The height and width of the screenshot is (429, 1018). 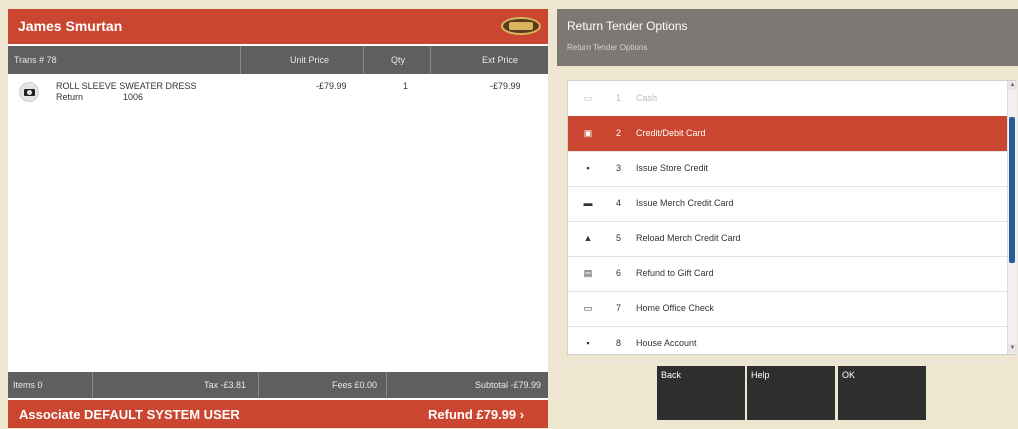 What do you see at coordinates (788, 239) in the screenshot?
I see `tender-option-reload-merch: ▲ 5 Reload Merch Credit Card` at bounding box center [788, 239].